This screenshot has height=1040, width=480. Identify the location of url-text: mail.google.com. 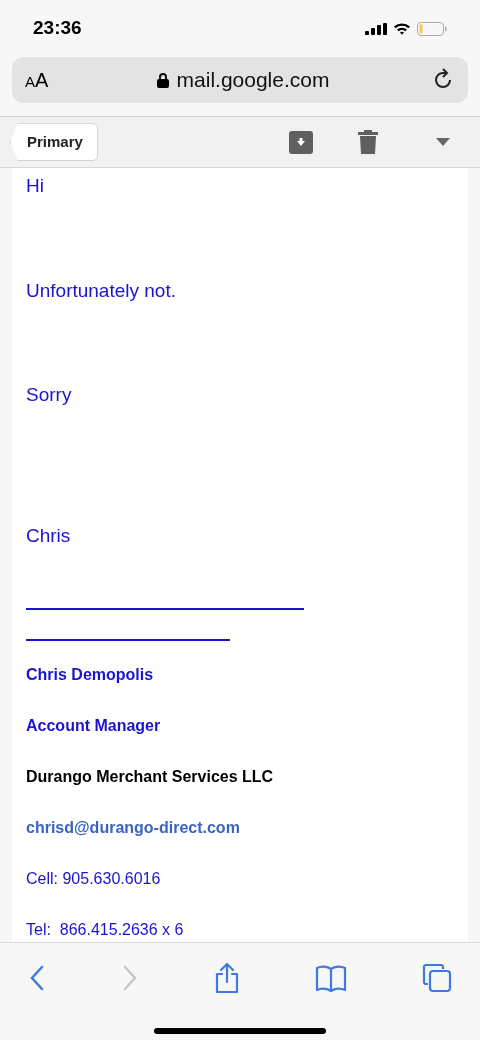
(253, 80).